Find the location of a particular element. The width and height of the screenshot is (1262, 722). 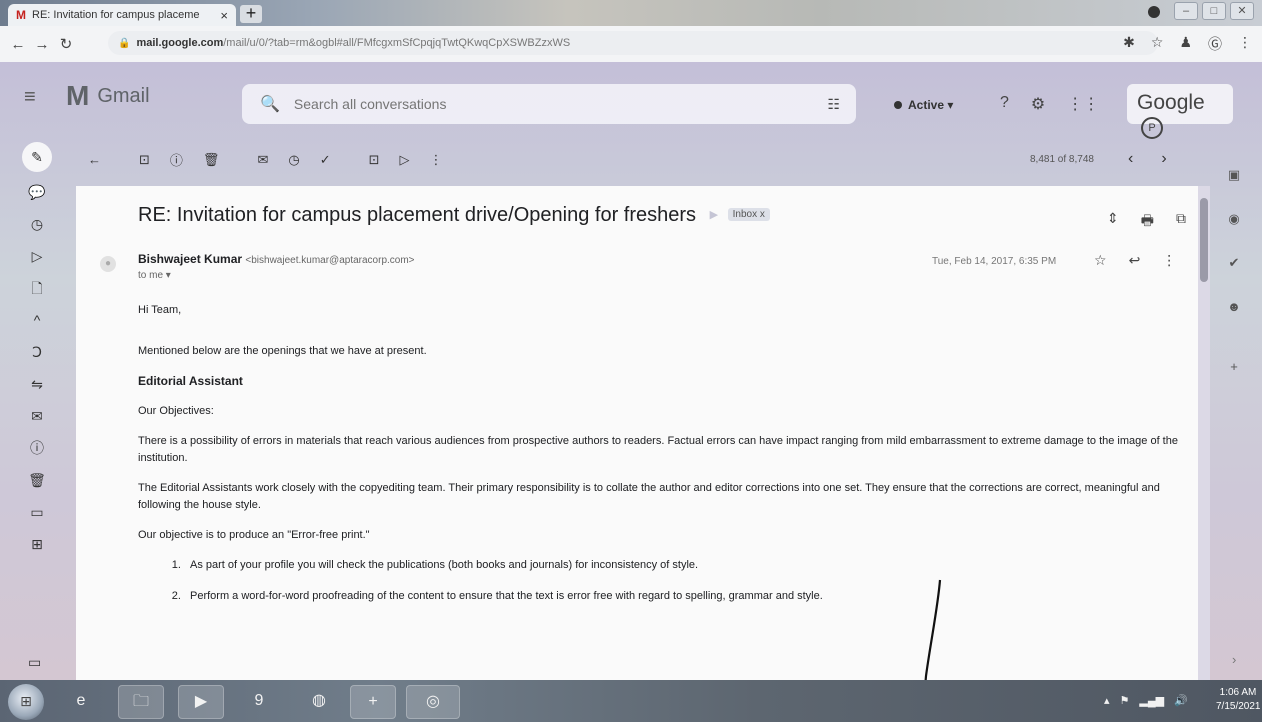

sent-icon: ▷ is located at coordinates (37, 256).